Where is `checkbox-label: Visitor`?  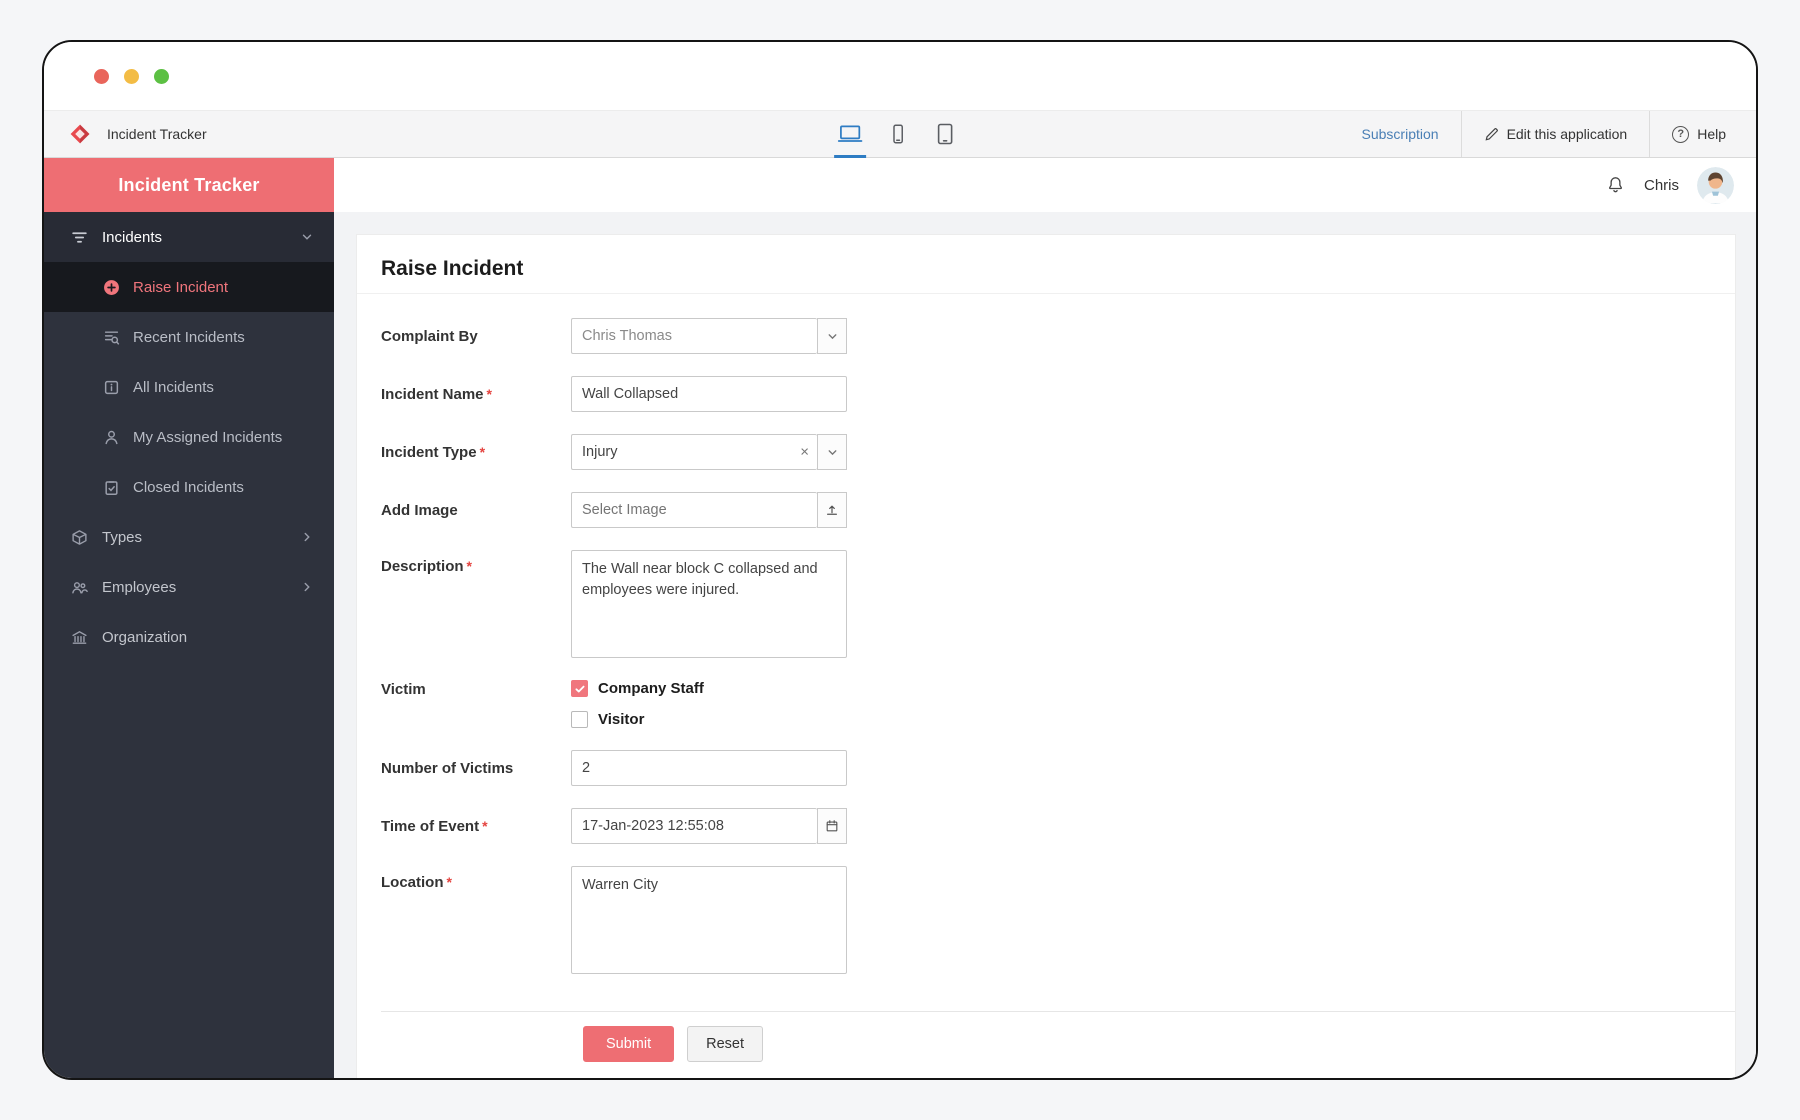
checkbox-label: Visitor is located at coordinates (621, 719).